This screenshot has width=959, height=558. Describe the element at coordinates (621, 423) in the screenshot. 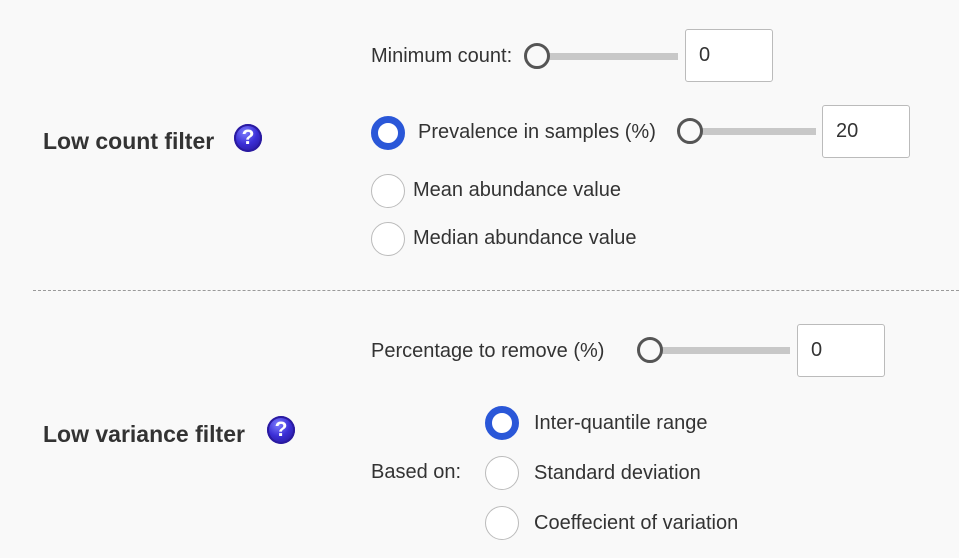

I see `inter-quantile-range-label: Inter-quantile range` at that location.